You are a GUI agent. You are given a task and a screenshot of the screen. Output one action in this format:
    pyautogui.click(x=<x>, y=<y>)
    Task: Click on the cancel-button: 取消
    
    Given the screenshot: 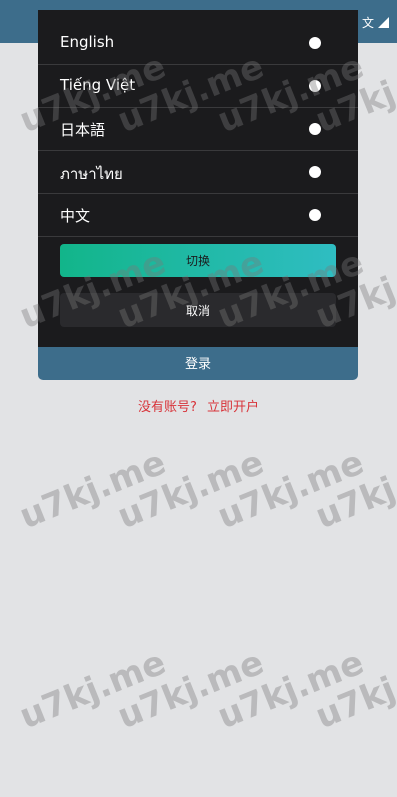 What is the action you would take?
    pyautogui.click(x=198, y=310)
    